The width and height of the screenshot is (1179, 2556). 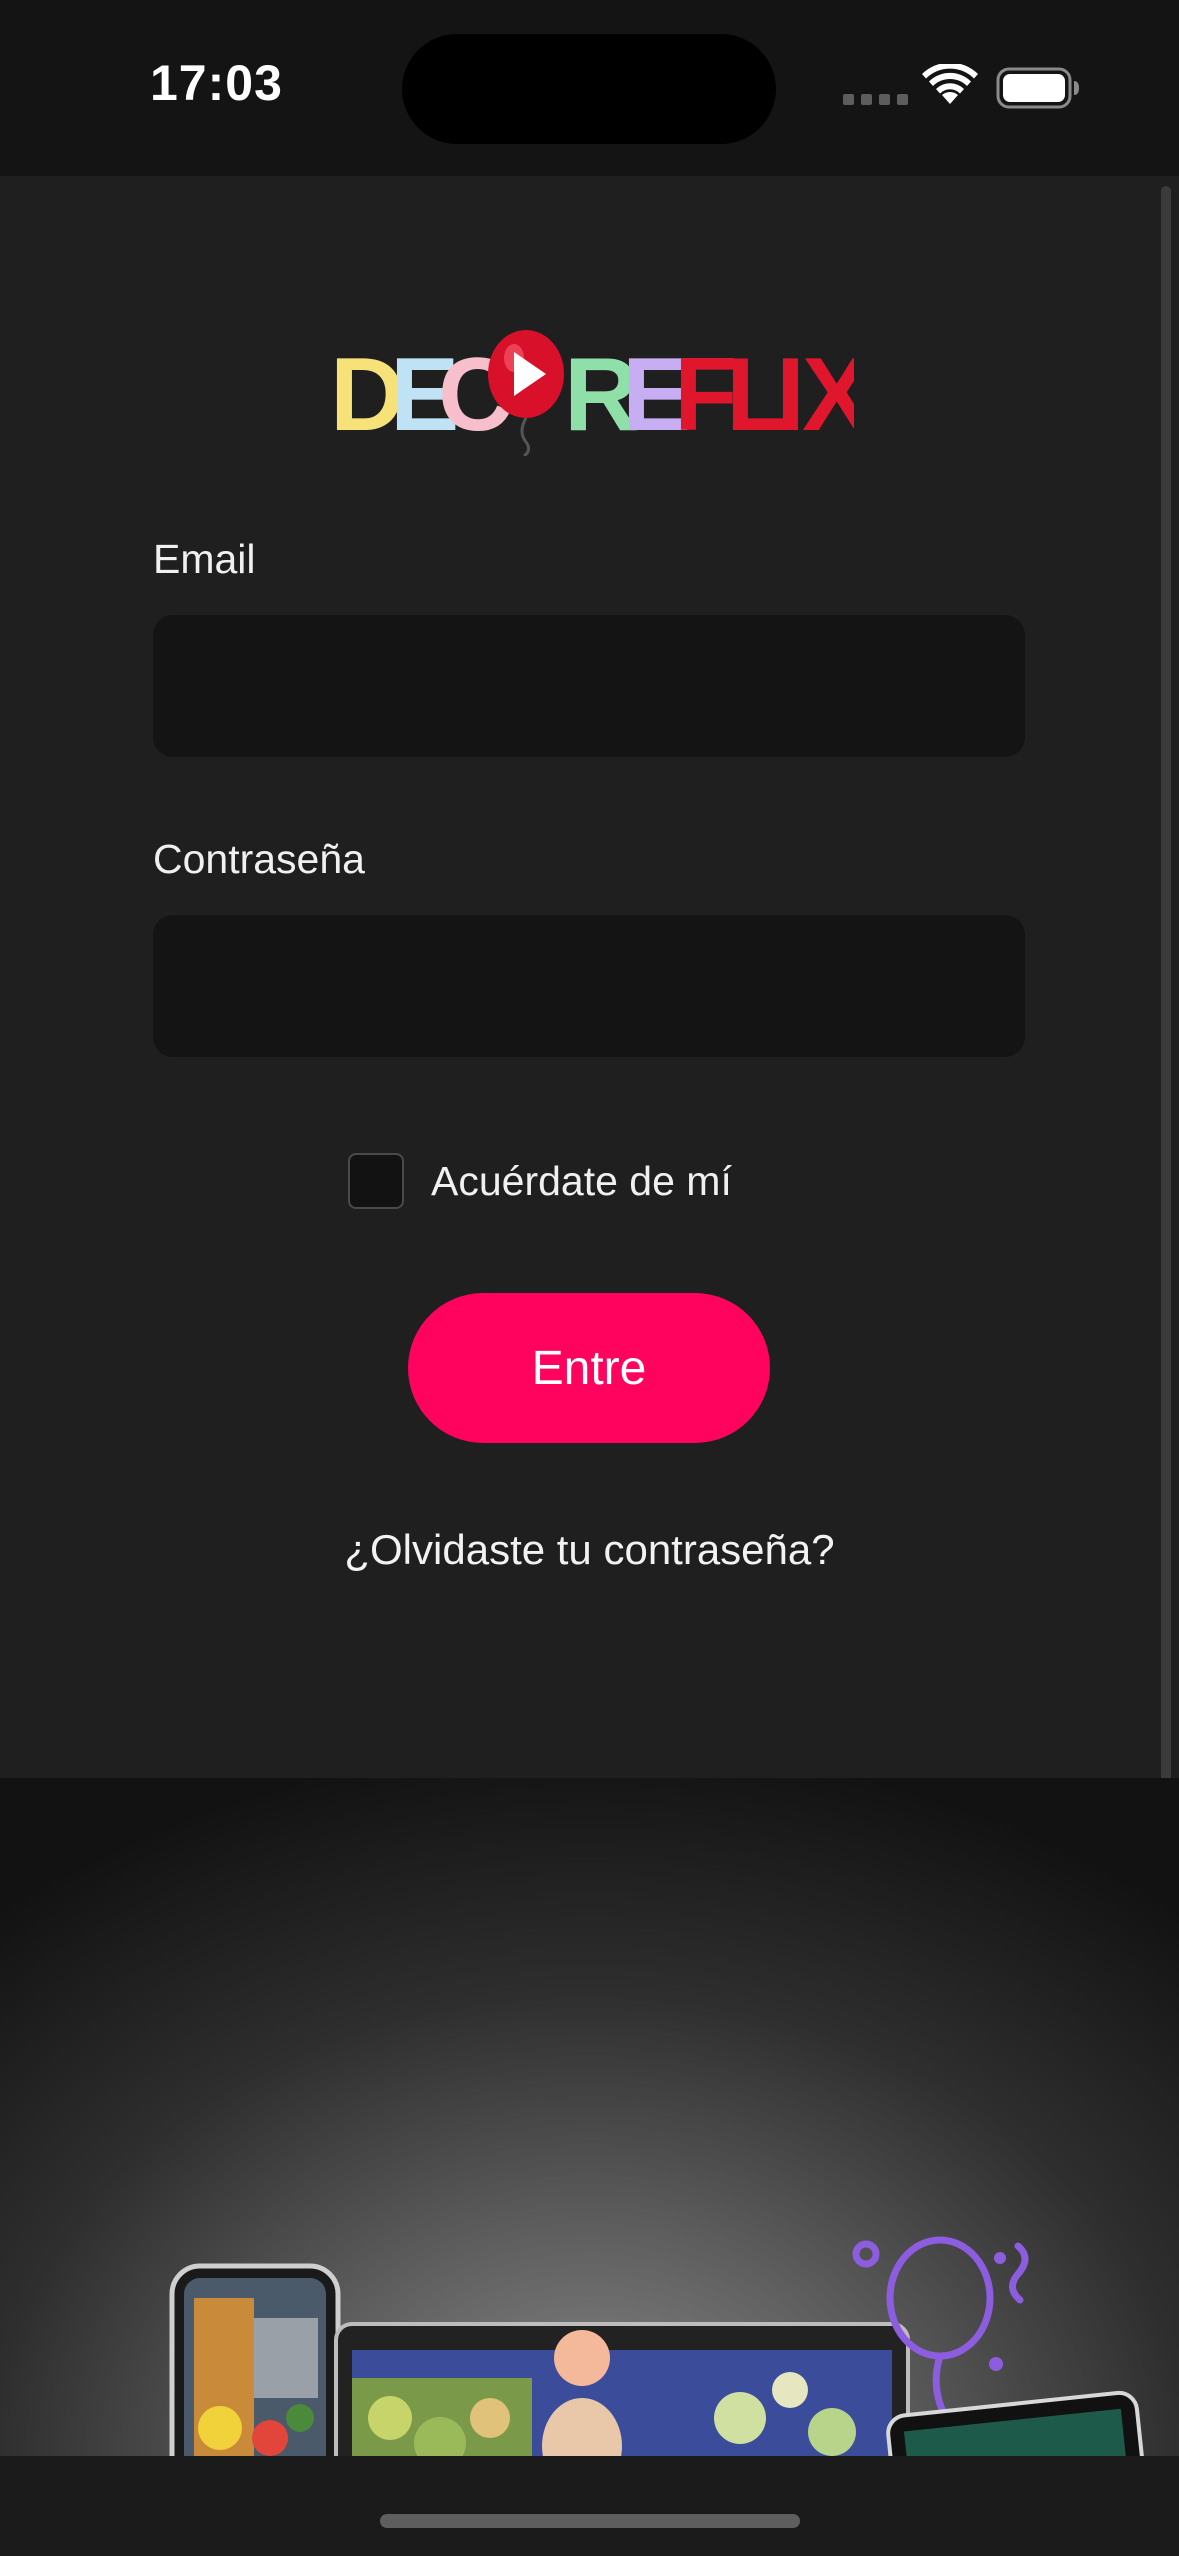 I want to click on dynamic-island, so click(x=589, y=89).